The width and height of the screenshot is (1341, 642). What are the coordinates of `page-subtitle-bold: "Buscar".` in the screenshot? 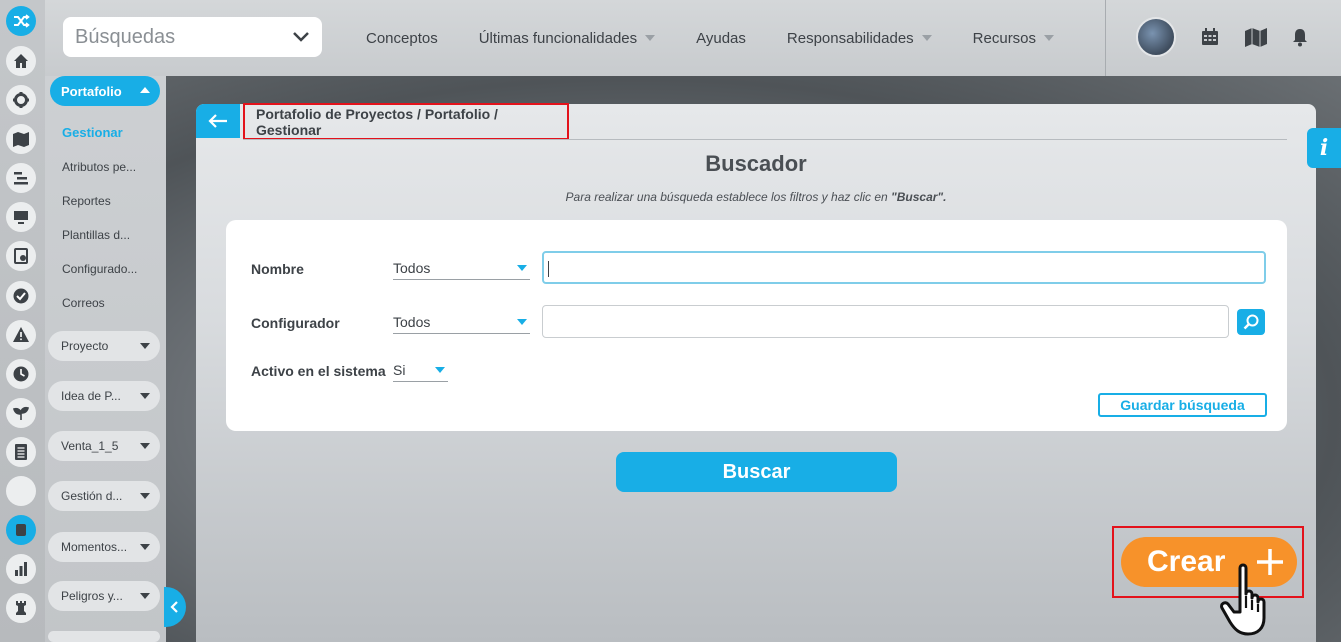 It's located at (919, 197).